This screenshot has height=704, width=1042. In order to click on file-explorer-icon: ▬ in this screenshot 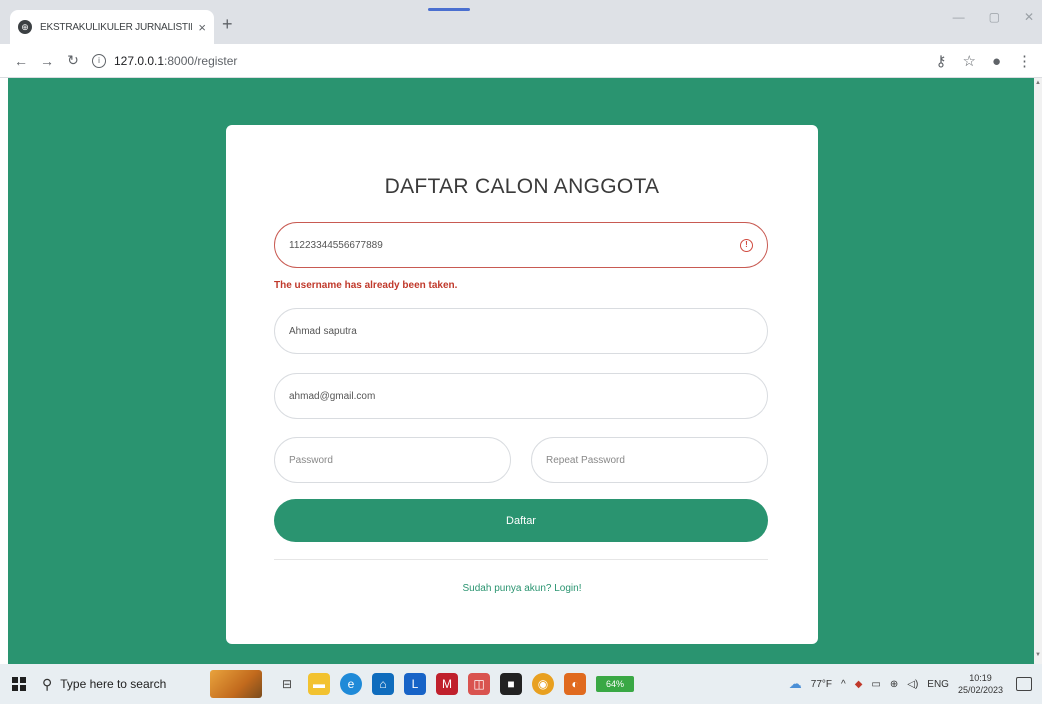, I will do `click(319, 684)`.